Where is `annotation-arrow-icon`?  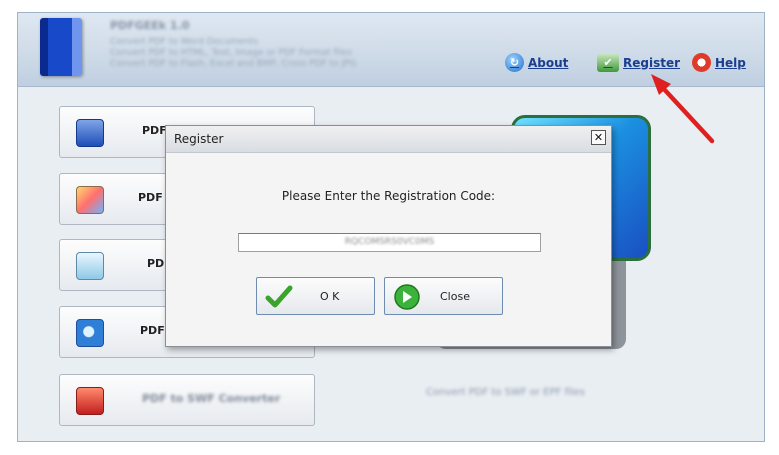 annotation-arrow-icon is located at coordinates (683, 109).